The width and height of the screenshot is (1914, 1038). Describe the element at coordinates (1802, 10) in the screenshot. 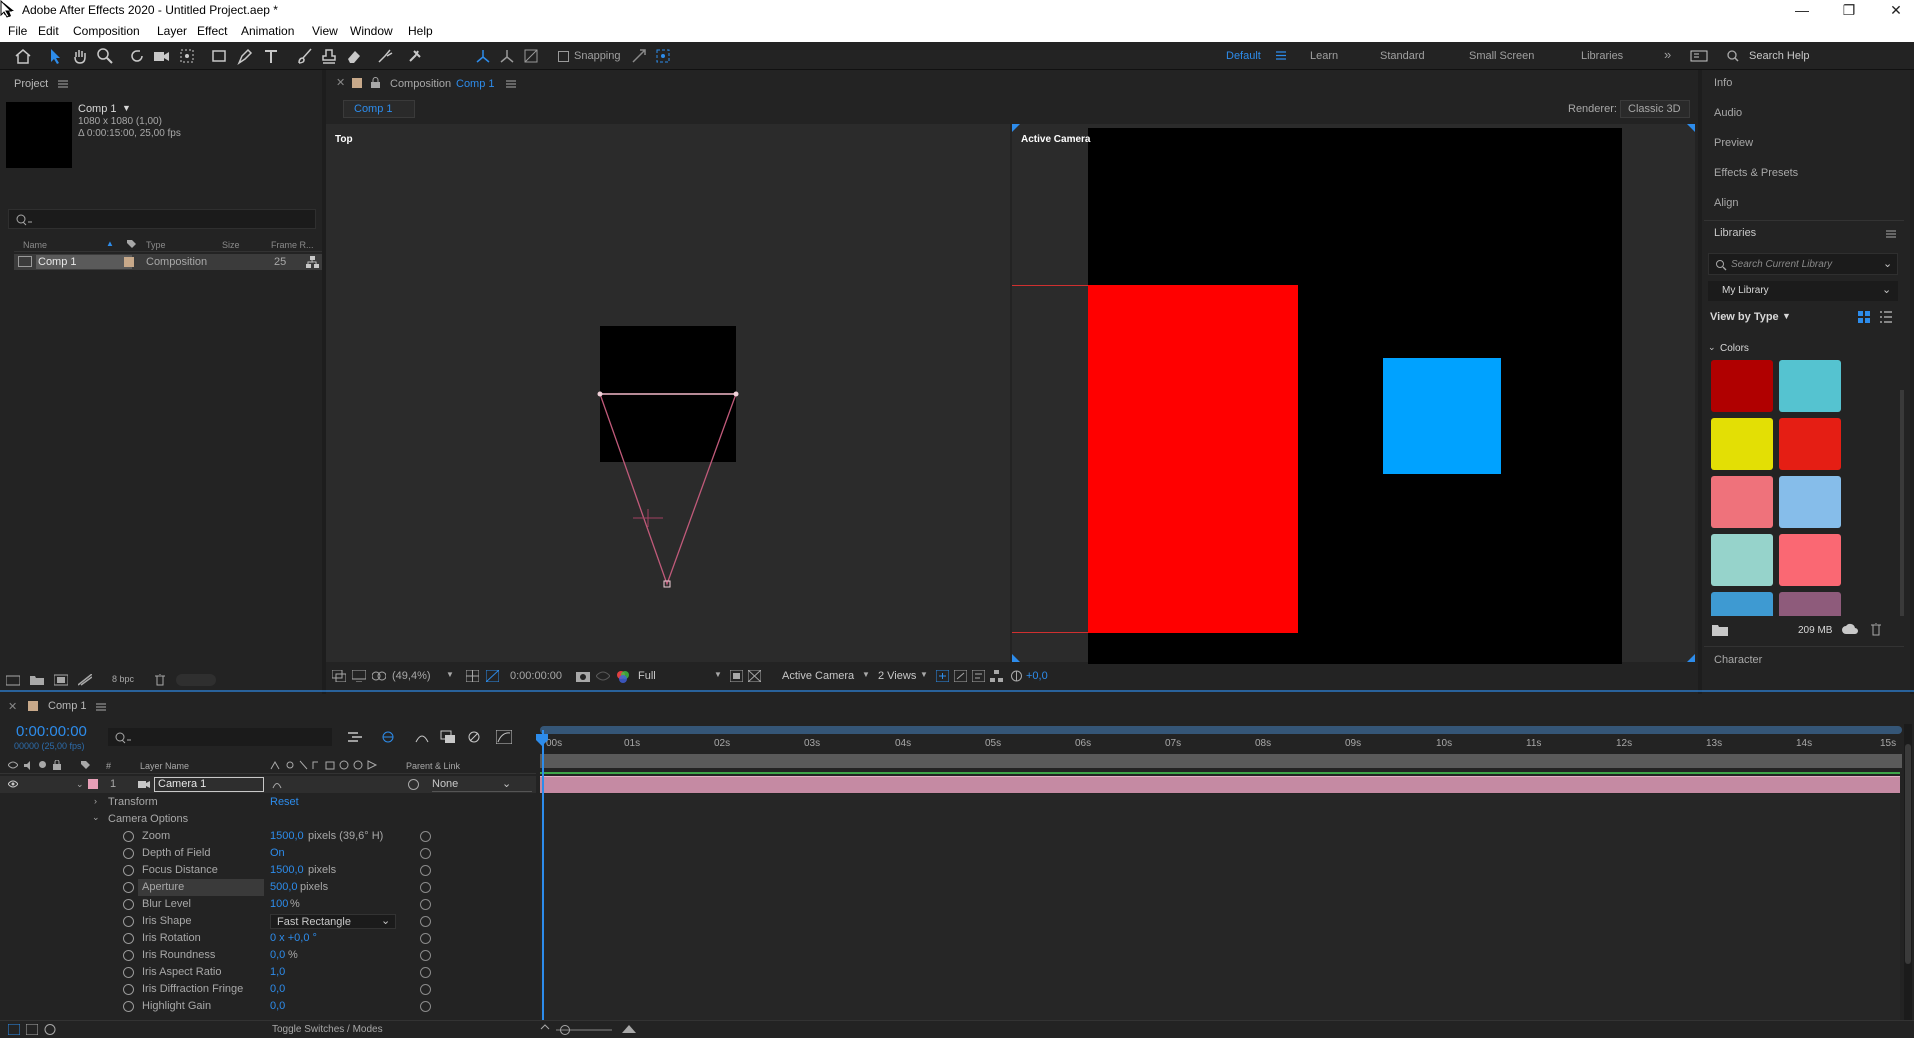

I see `minimize-button: —` at that location.